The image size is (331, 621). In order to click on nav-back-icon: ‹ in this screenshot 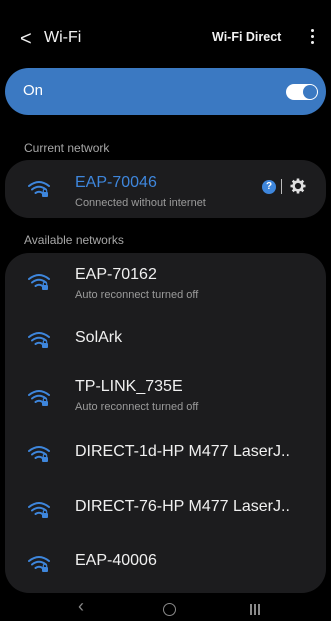, I will do `click(81, 606)`.